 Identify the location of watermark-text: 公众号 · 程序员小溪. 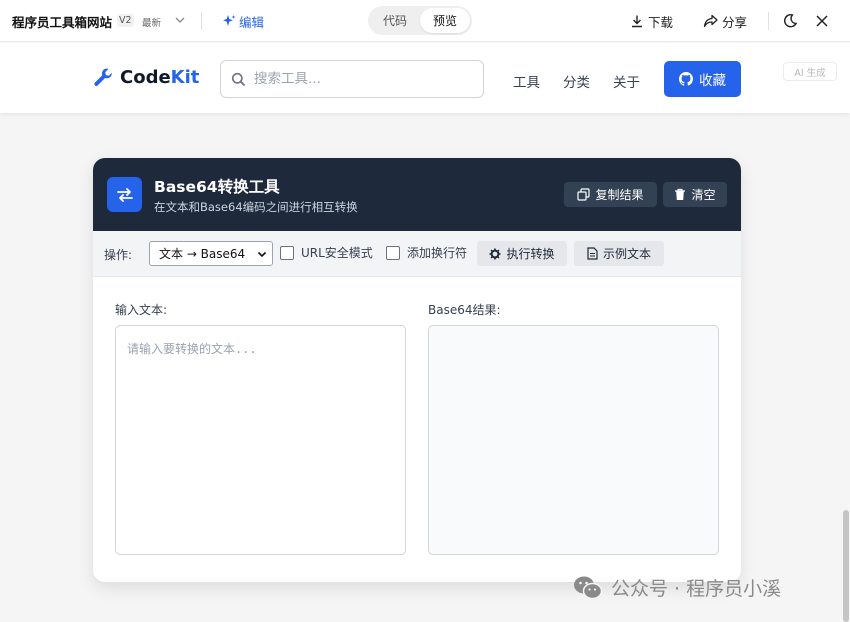
(696, 589).